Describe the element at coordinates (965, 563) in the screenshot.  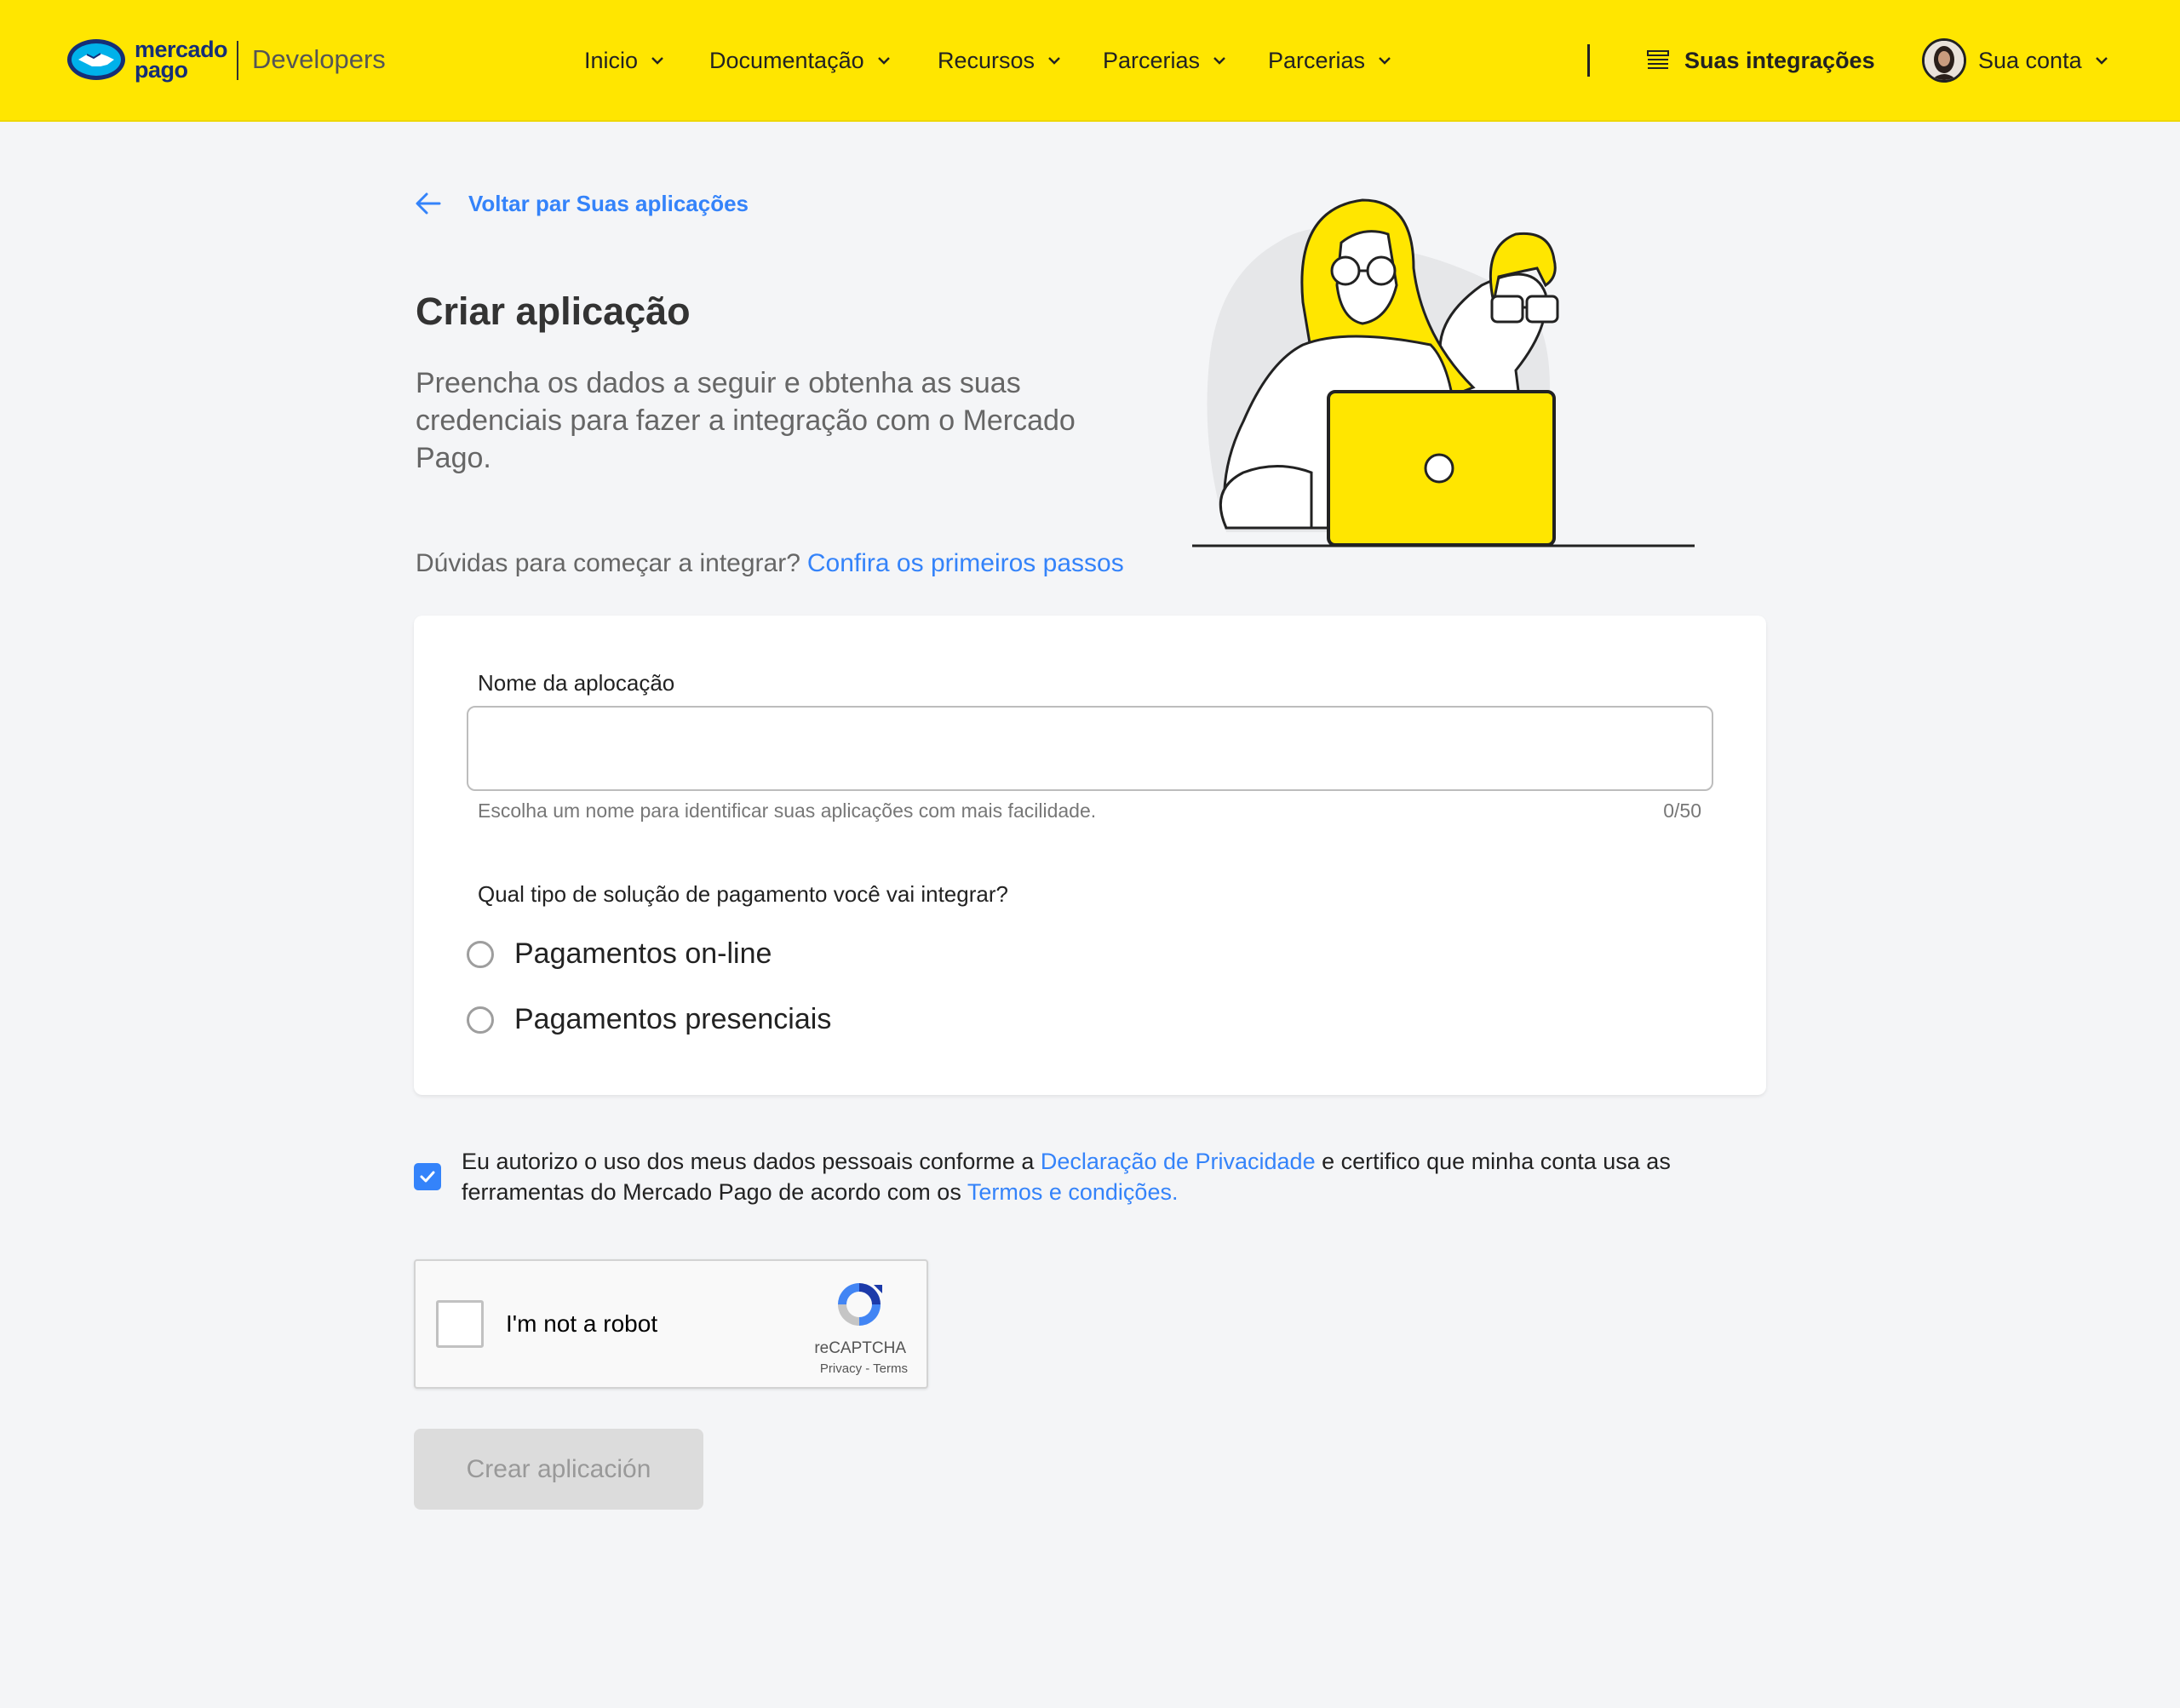
I see `first-steps-link: Confira os primeiros passos` at that location.